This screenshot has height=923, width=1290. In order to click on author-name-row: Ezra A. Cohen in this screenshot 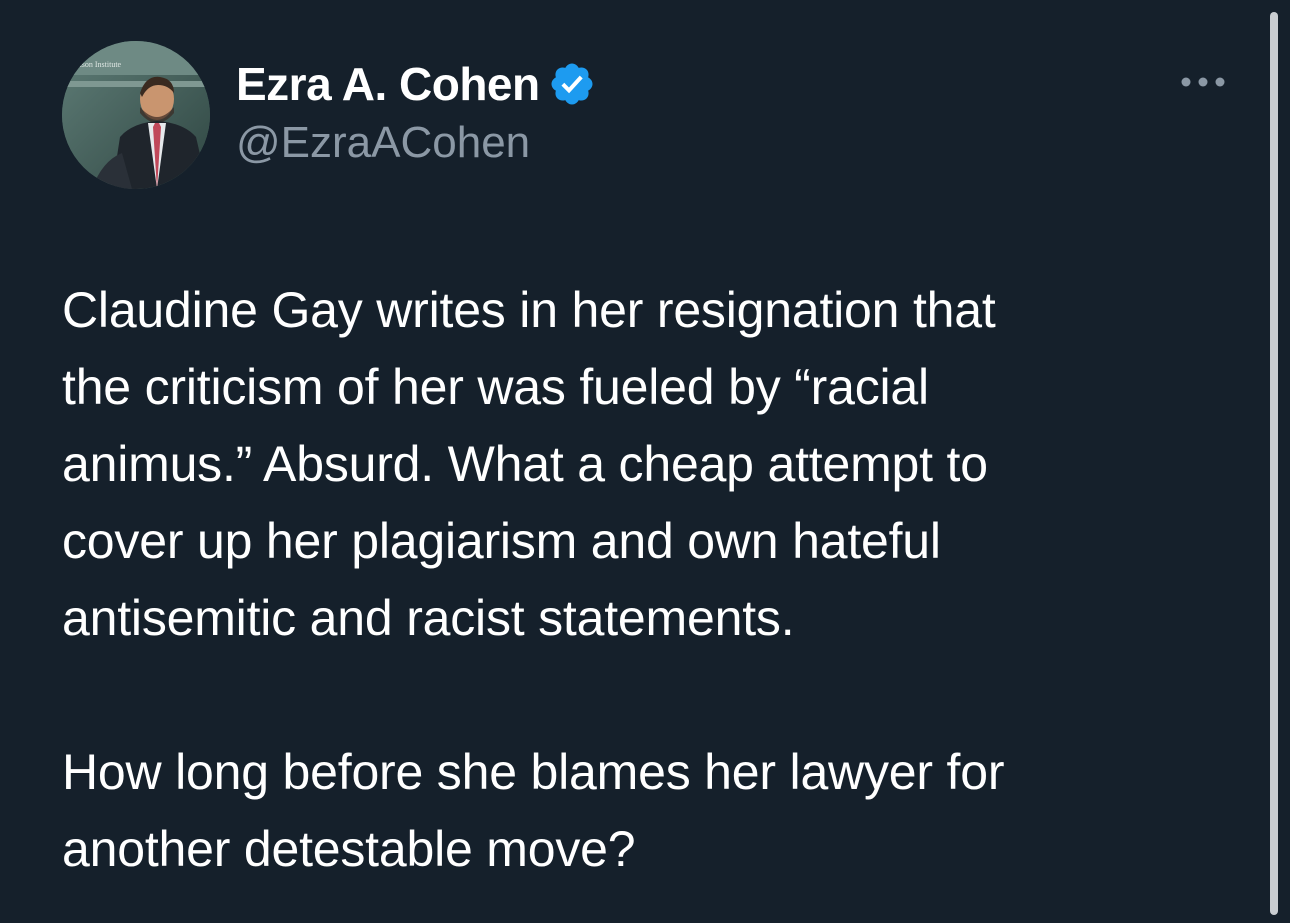, I will do `click(416, 84)`.